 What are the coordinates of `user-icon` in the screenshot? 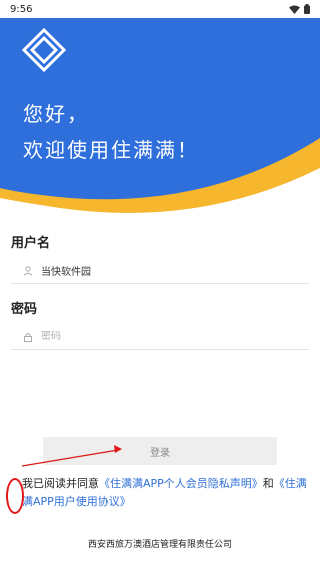 It's located at (28, 271).